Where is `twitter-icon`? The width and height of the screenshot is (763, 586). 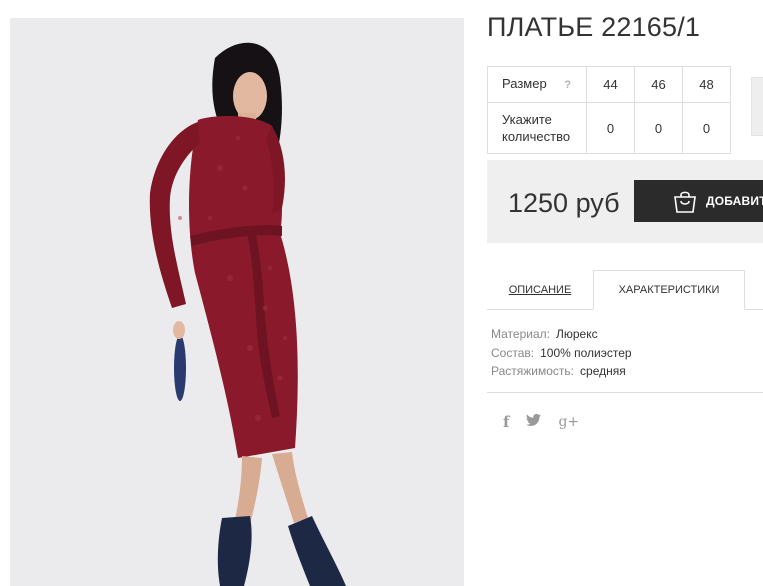
twitter-icon is located at coordinates (534, 421).